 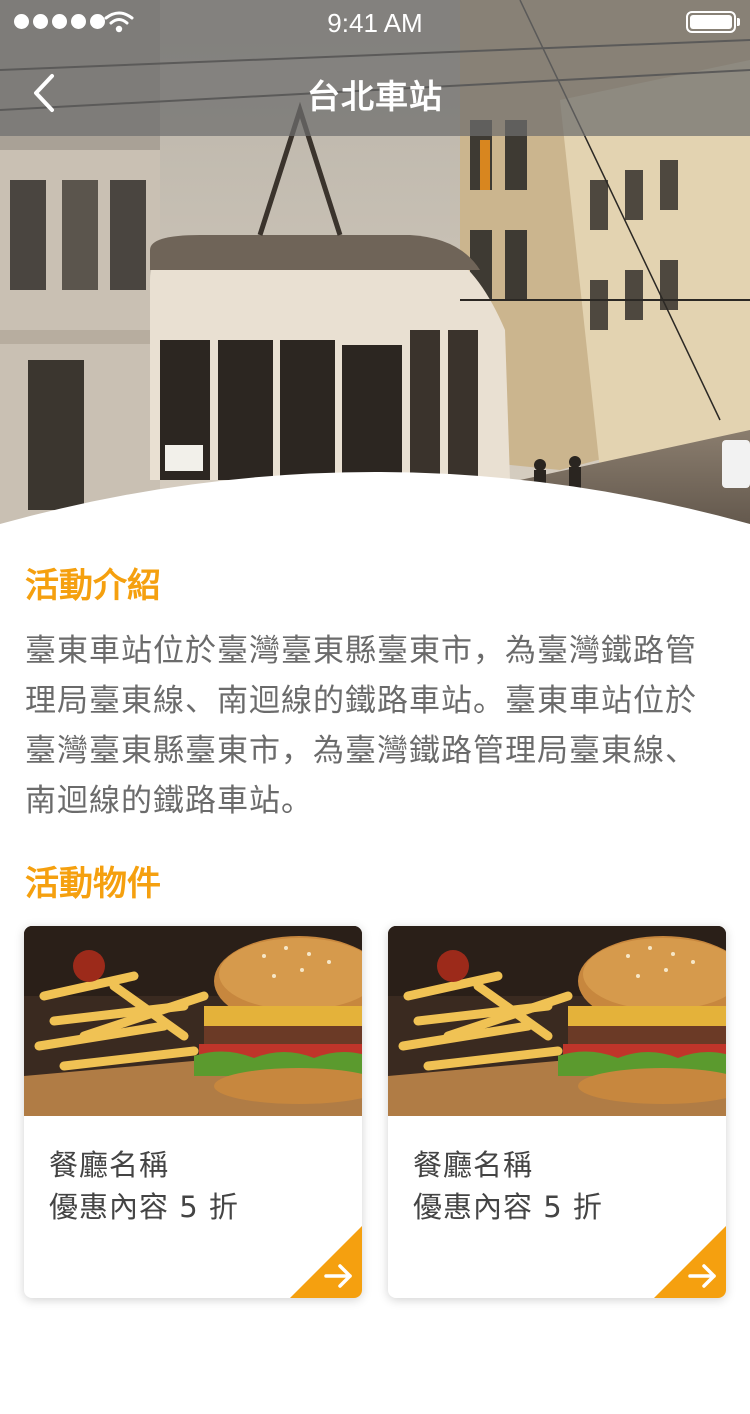 I want to click on battery-icon, so click(x=713, y=22).